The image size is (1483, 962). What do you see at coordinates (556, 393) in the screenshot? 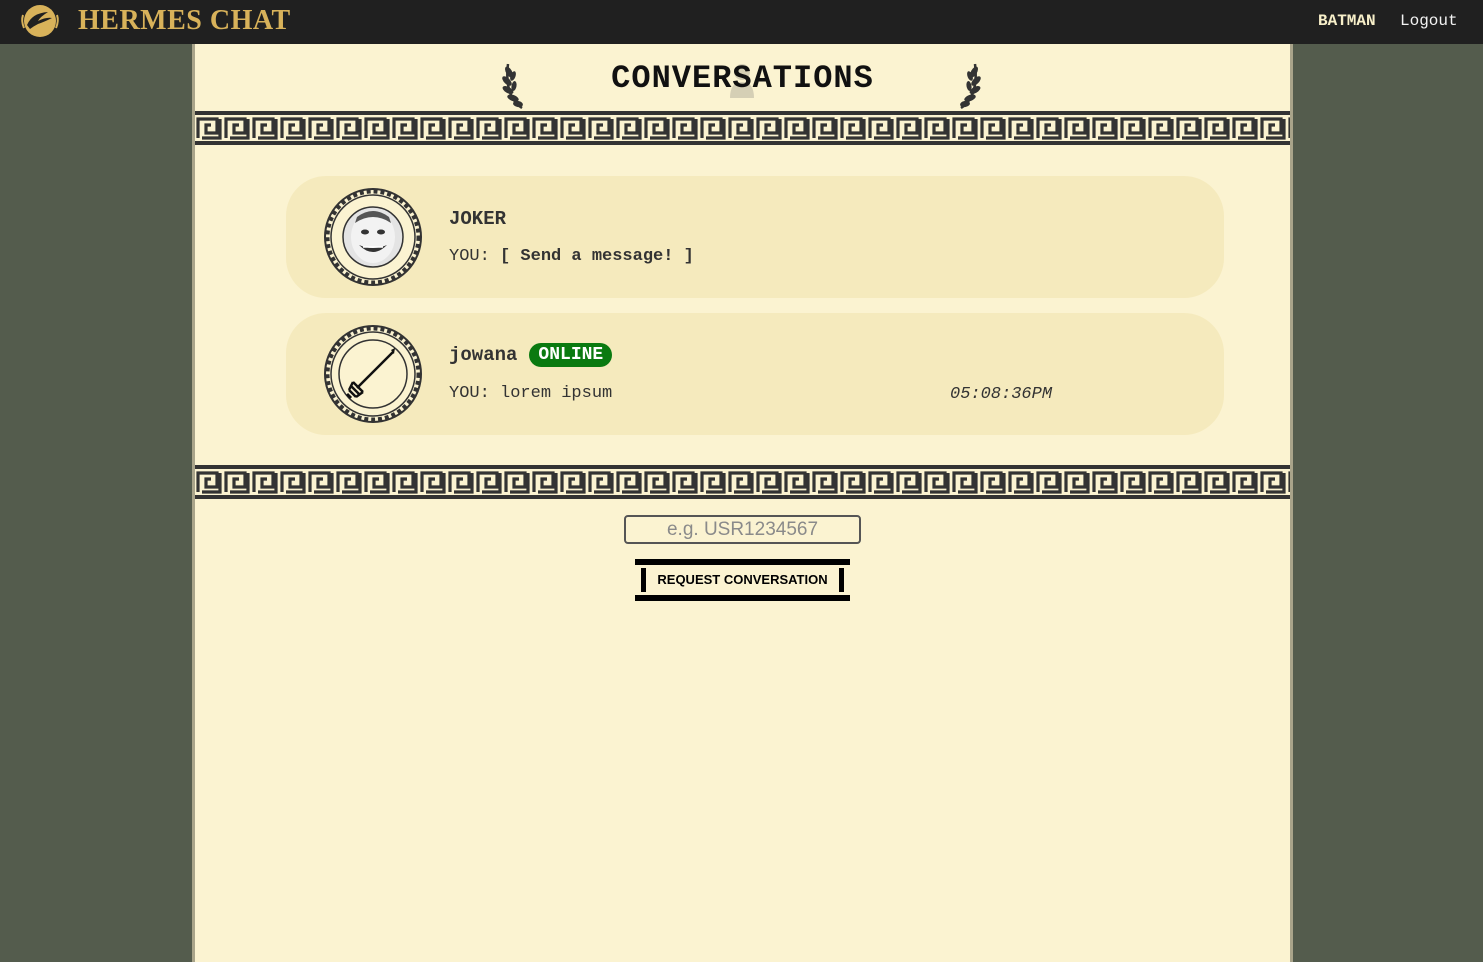
I see `preview-text: lorem ipsum` at bounding box center [556, 393].